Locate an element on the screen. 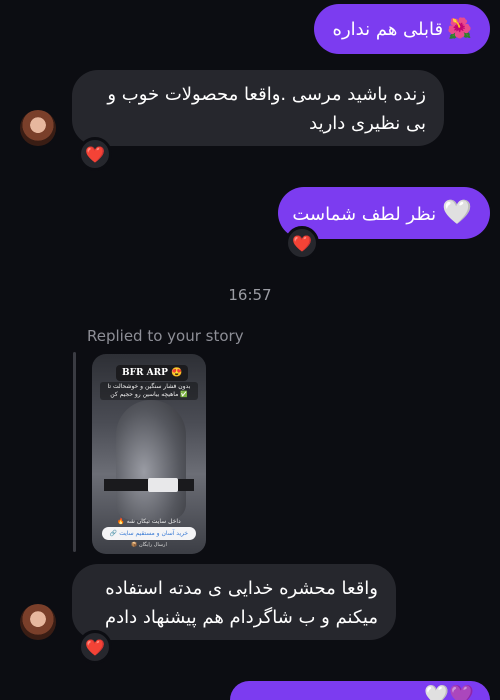 The width and height of the screenshot is (500, 700). story-link-note: 🔥 داخل سایت تیکان شه is located at coordinates (149, 521).